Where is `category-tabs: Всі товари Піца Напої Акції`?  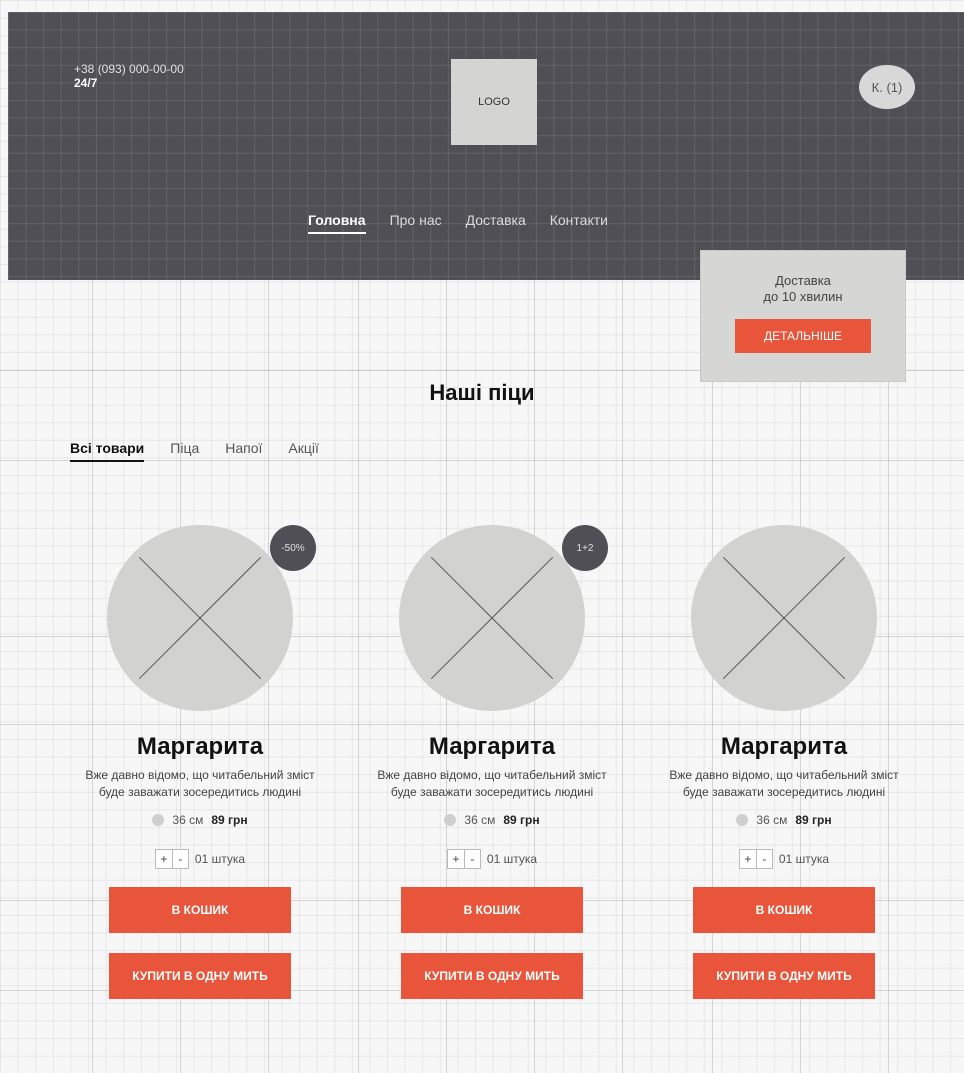 category-tabs: Всі товари Піца Напої Акції is located at coordinates (194, 451).